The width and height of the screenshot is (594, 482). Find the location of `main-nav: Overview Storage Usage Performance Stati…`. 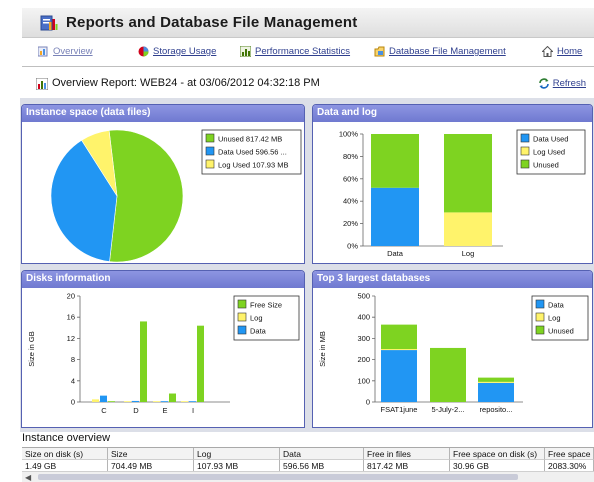

main-nav: Overview Storage Usage Performance Stati… is located at coordinates (308, 53).